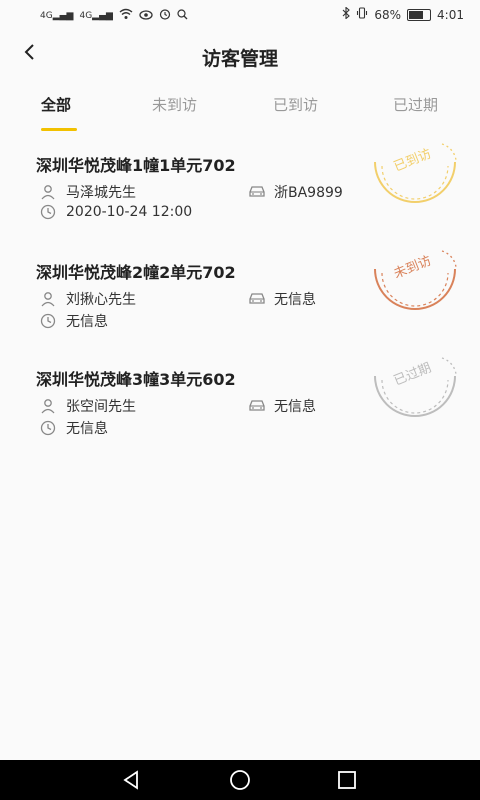  Describe the element at coordinates (174, 104) in the screenshot. I see `tab-not-visited: 未到访` at that location.